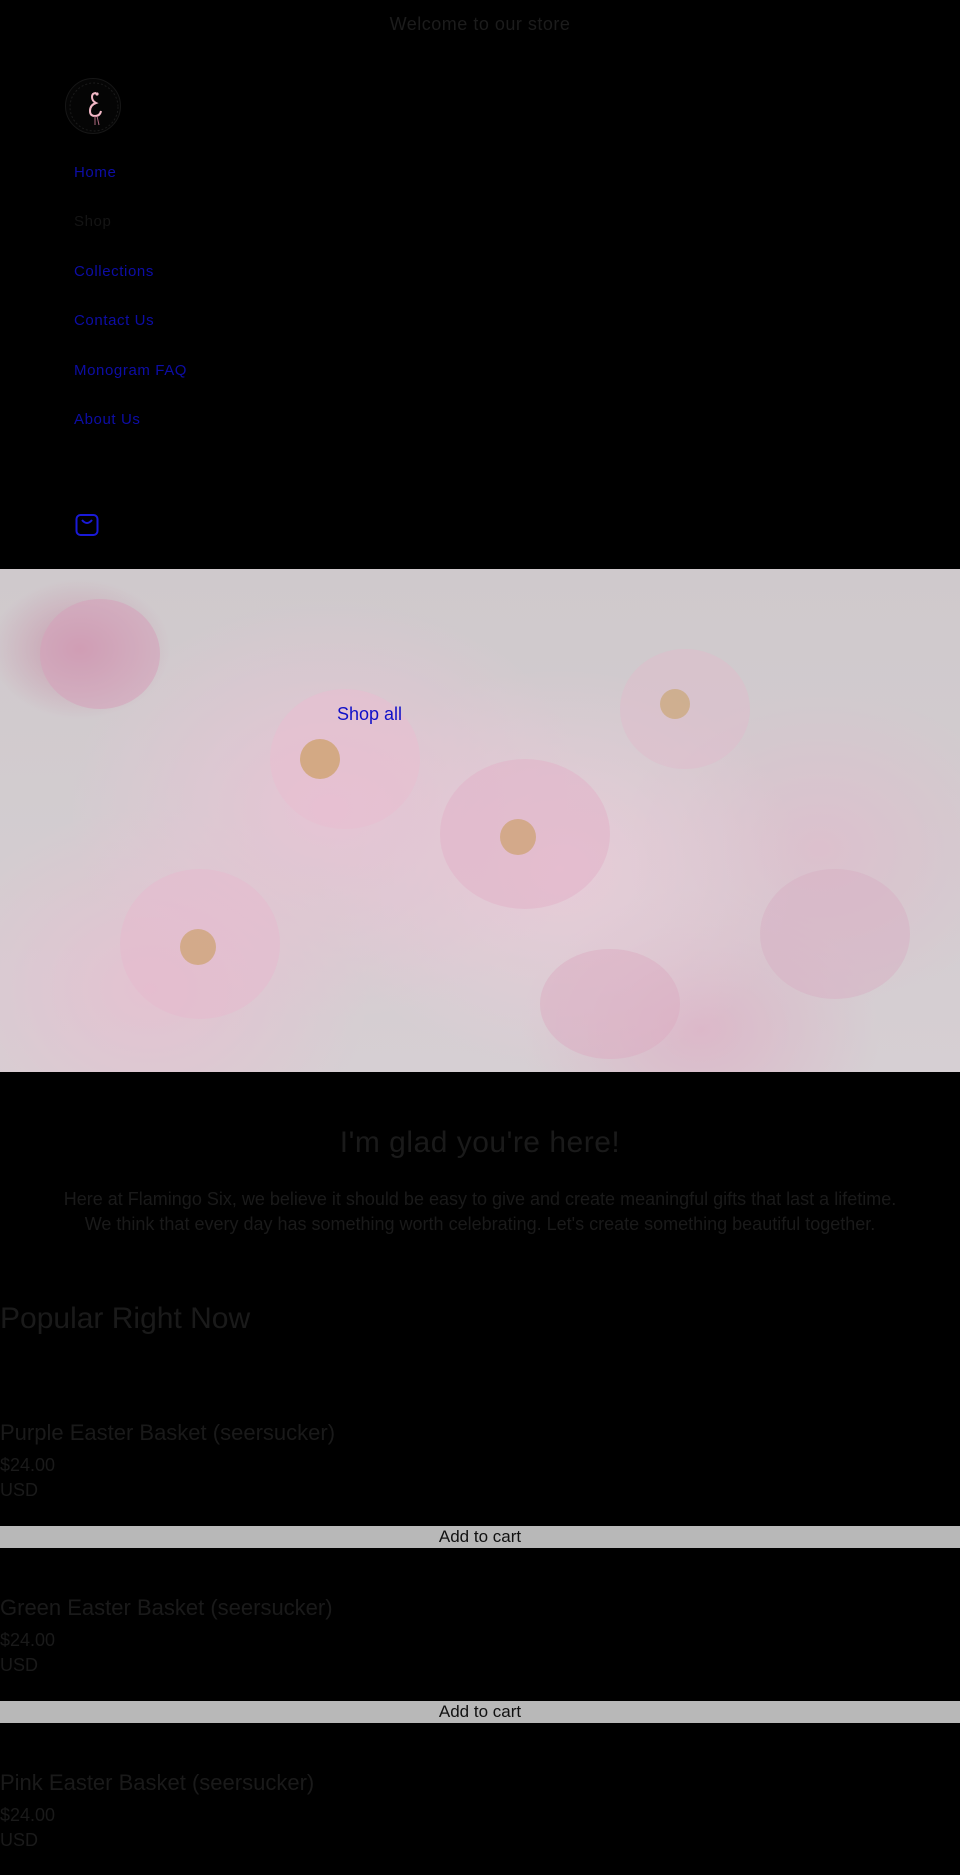 This screenshot has height=1875, width=960. I want to click on shopping-bag-icon, so click(87, 525).